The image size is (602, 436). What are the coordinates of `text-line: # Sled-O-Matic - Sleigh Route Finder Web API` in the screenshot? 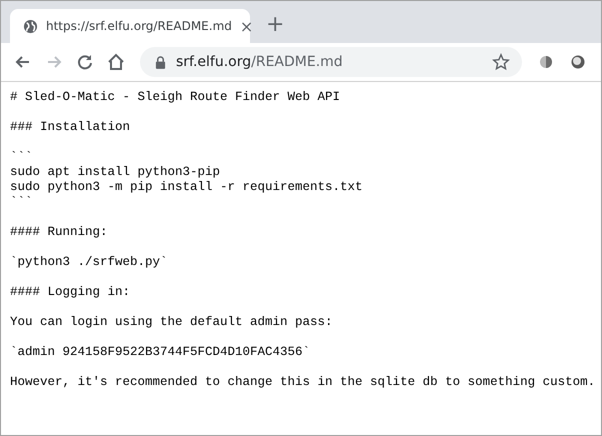 It's located at (175, 97).